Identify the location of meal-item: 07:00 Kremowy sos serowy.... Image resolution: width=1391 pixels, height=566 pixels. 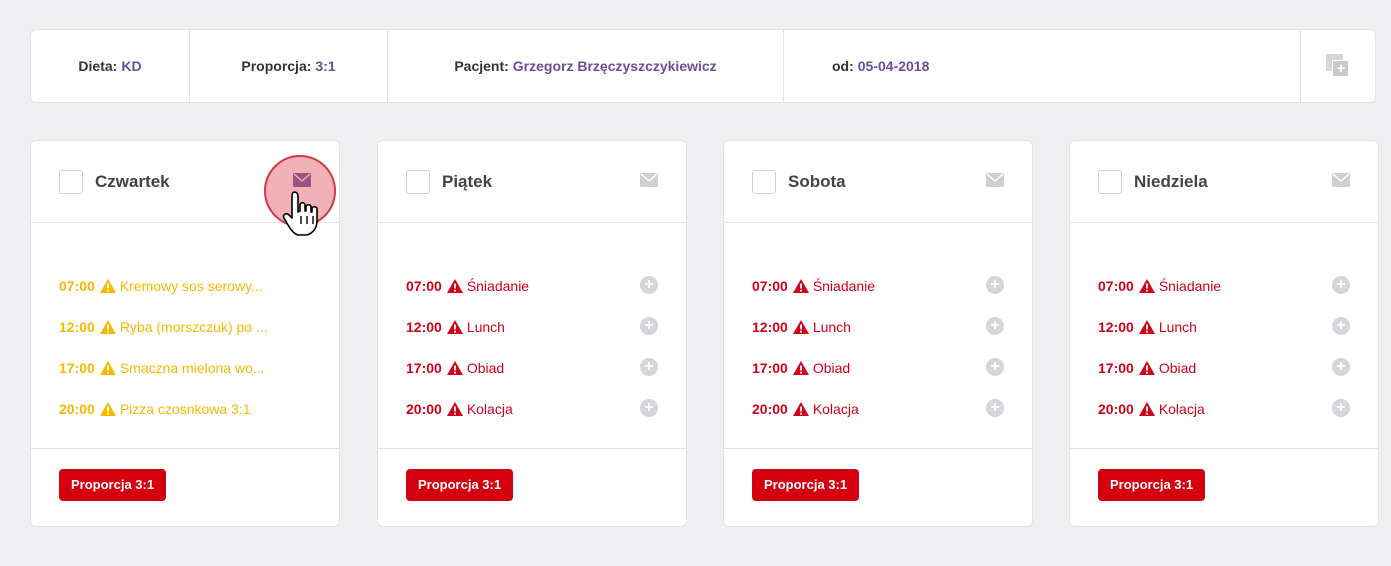
(185, 285).